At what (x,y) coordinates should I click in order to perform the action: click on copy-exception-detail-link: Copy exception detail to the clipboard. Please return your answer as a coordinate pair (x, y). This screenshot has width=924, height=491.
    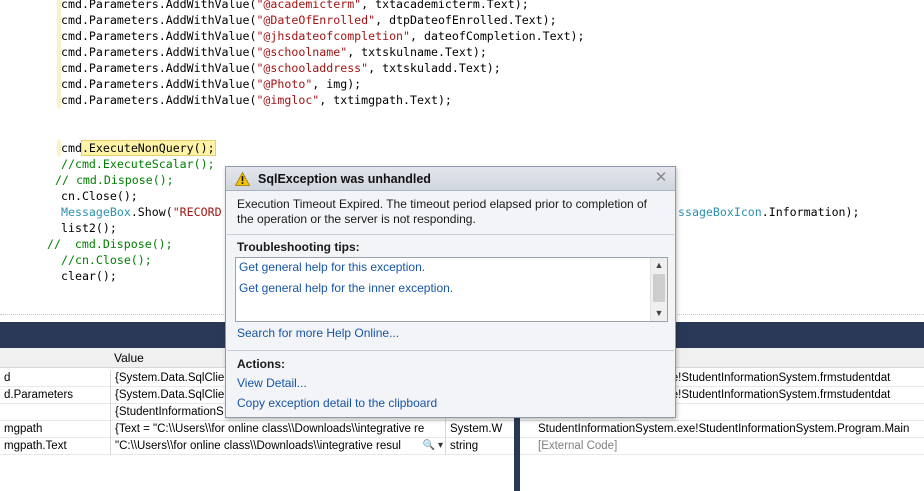
    Looking at the image, I should click on (337, 403).